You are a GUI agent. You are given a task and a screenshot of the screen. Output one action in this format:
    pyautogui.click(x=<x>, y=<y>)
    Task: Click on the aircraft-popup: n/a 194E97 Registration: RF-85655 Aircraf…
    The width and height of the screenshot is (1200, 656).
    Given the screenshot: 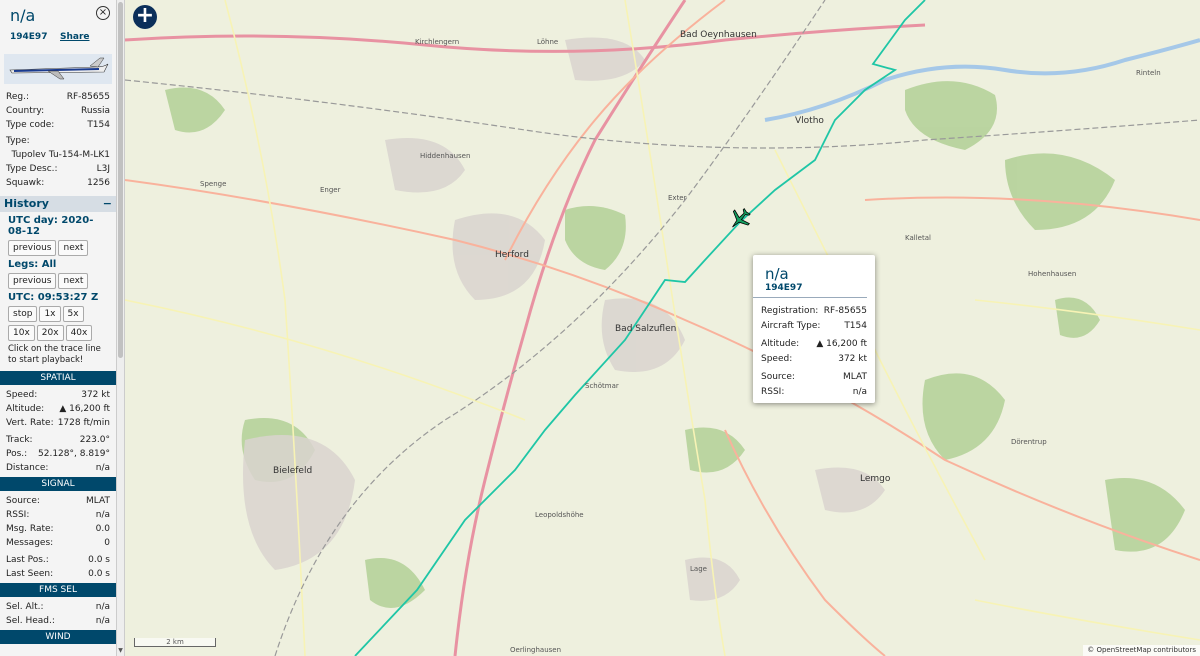 What is the action you would take?
    pyautogui.click(x=814, y=329)
    